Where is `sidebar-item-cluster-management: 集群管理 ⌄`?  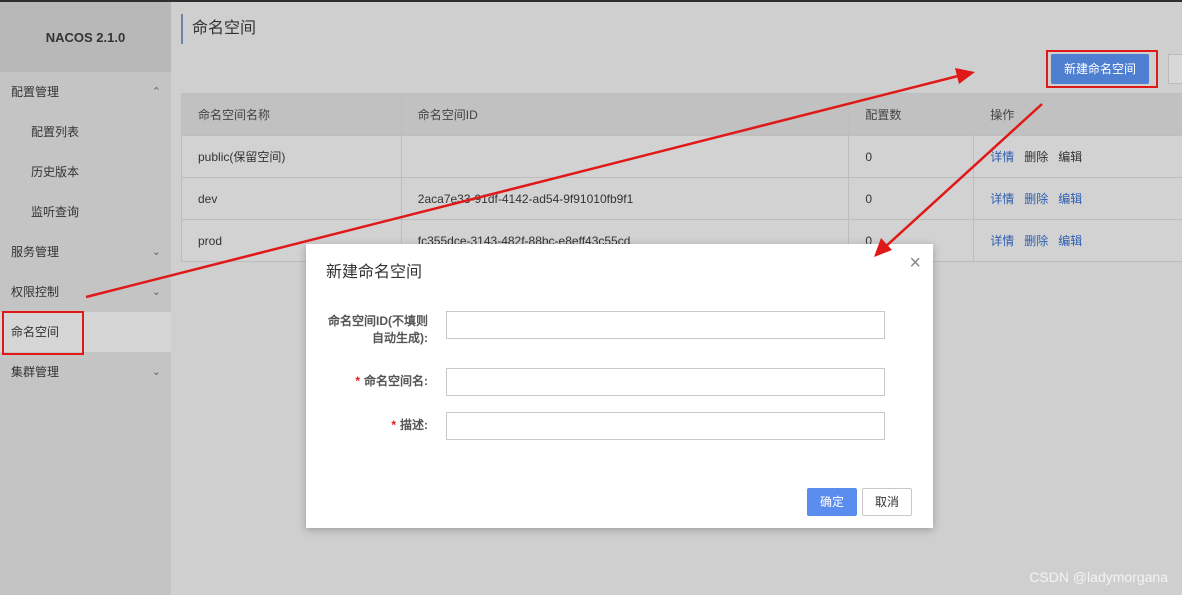 sidebar-item-cluster-management: 集群管理 ⌄ is located at coordinates (85, 372).